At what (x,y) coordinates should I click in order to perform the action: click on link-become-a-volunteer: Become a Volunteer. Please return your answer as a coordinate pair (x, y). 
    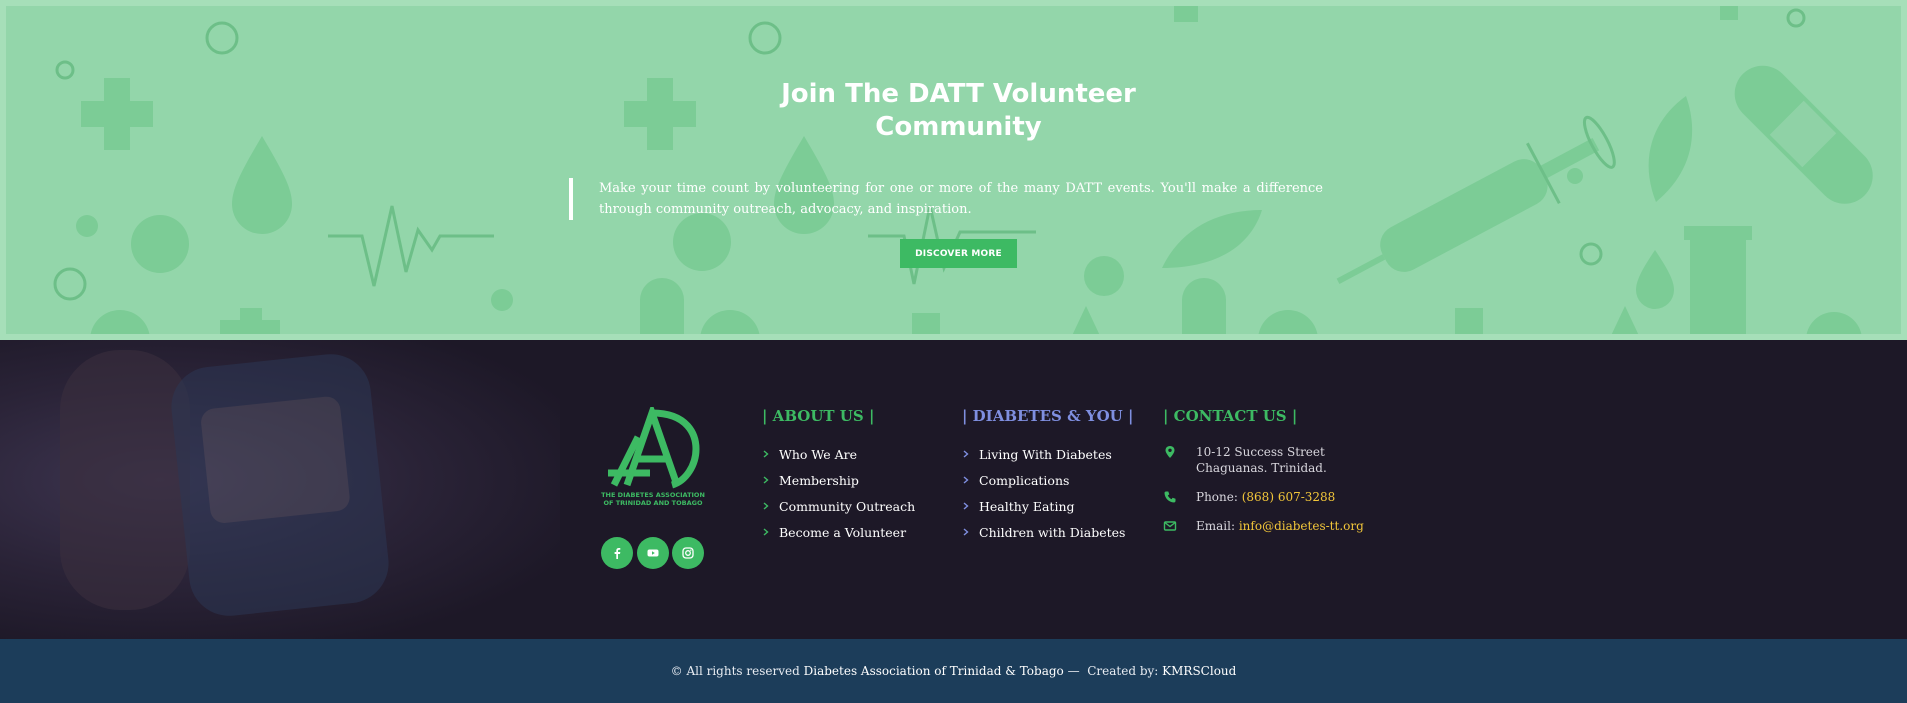
    Looking at the image, I should click on (838, 532).